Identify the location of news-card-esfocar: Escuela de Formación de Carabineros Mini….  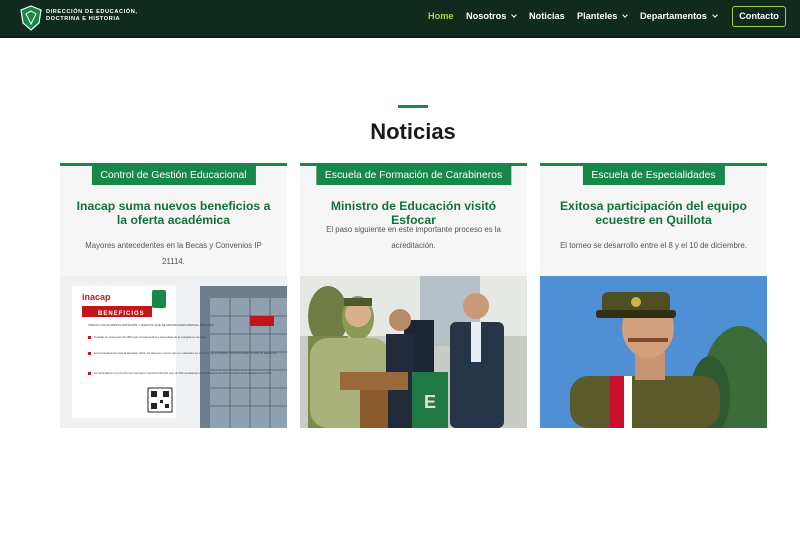
(413, 295).